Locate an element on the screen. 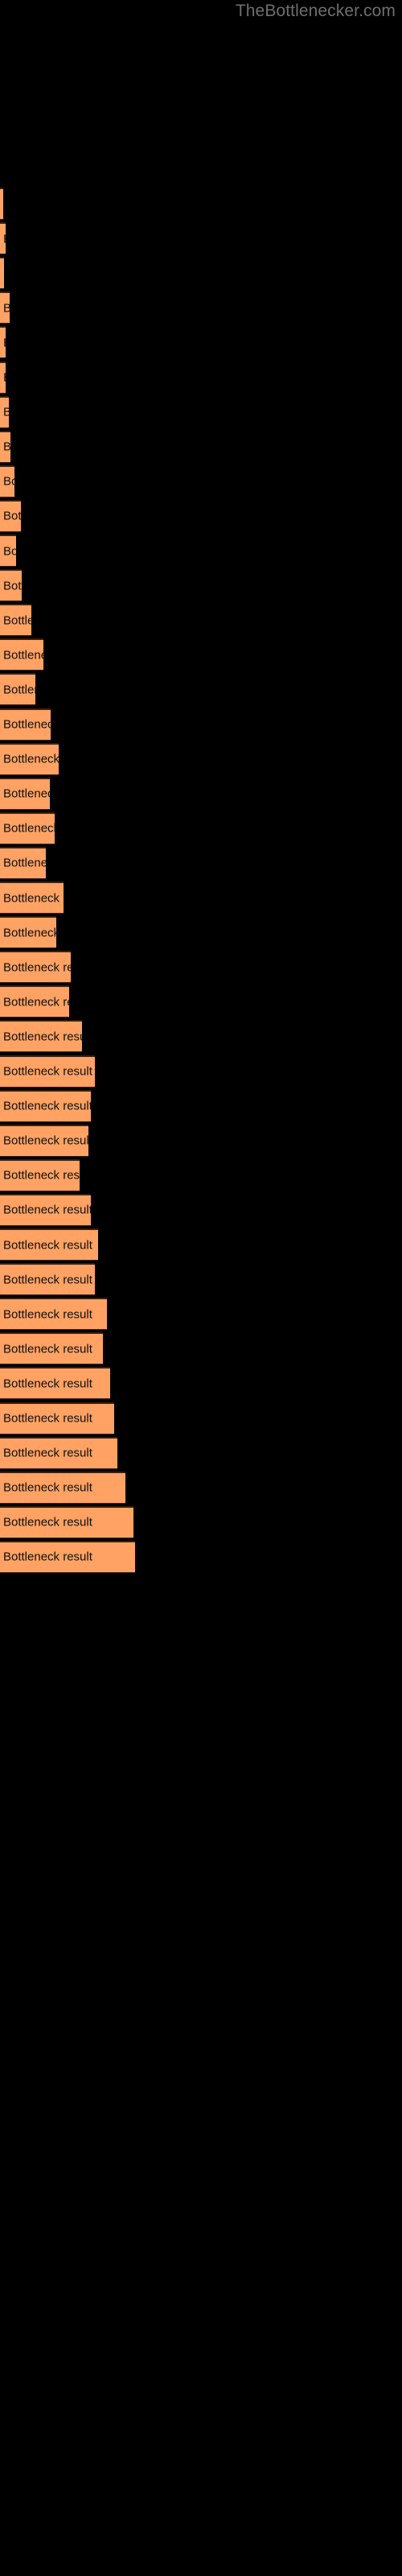 The image size is (402, 2576). site-watermark: TheBottlenecker.com is located at coordinates (315, 11).